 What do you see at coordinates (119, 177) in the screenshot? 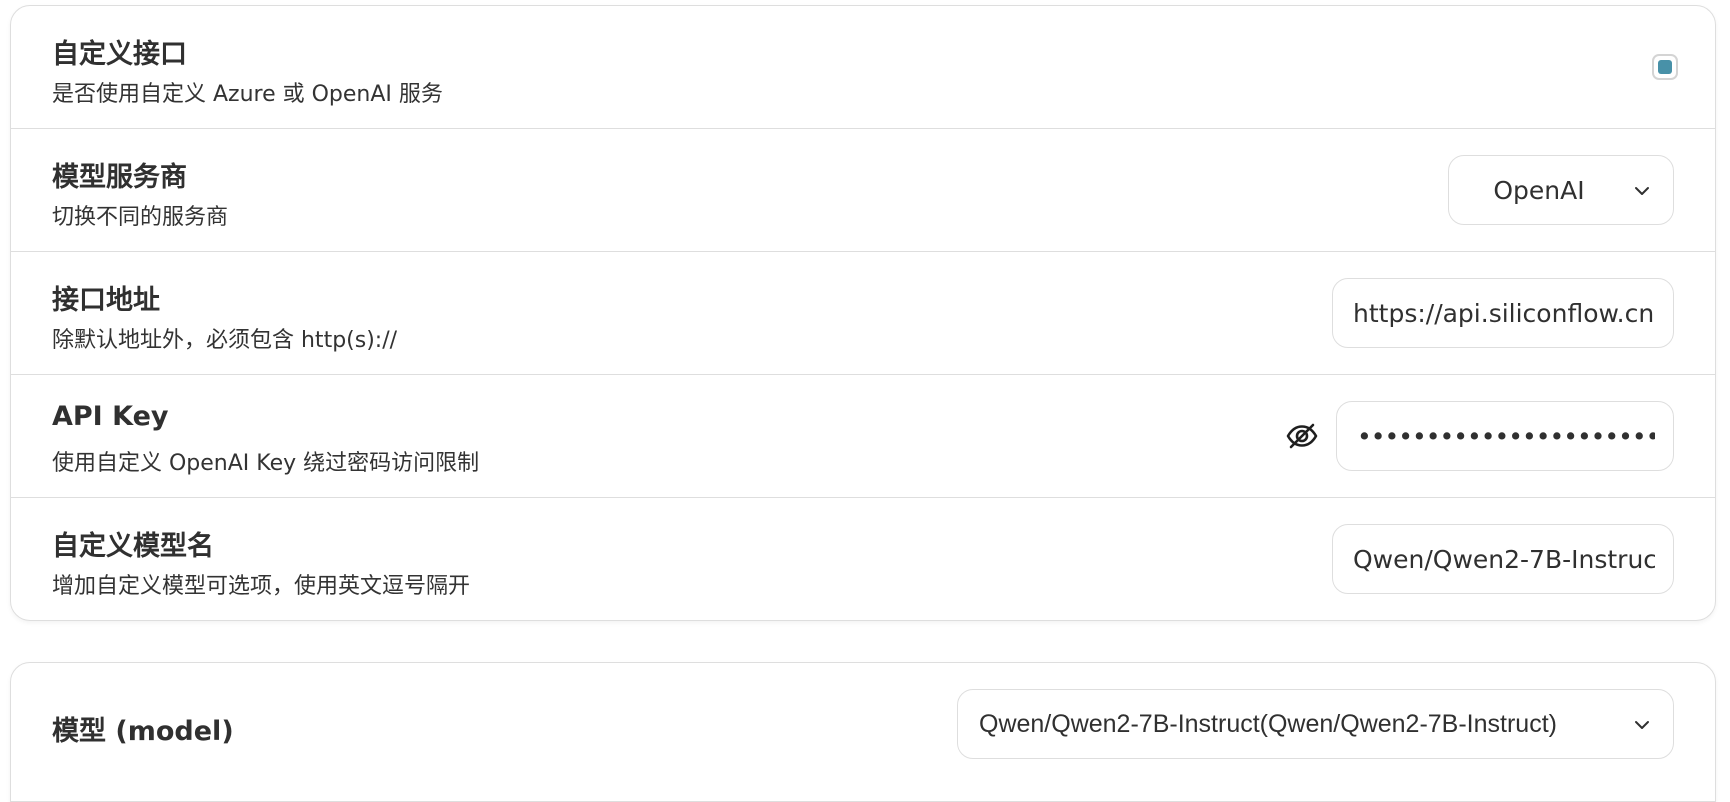
I see `setting-title: 模型服务商` at bounding box center [119, 177].